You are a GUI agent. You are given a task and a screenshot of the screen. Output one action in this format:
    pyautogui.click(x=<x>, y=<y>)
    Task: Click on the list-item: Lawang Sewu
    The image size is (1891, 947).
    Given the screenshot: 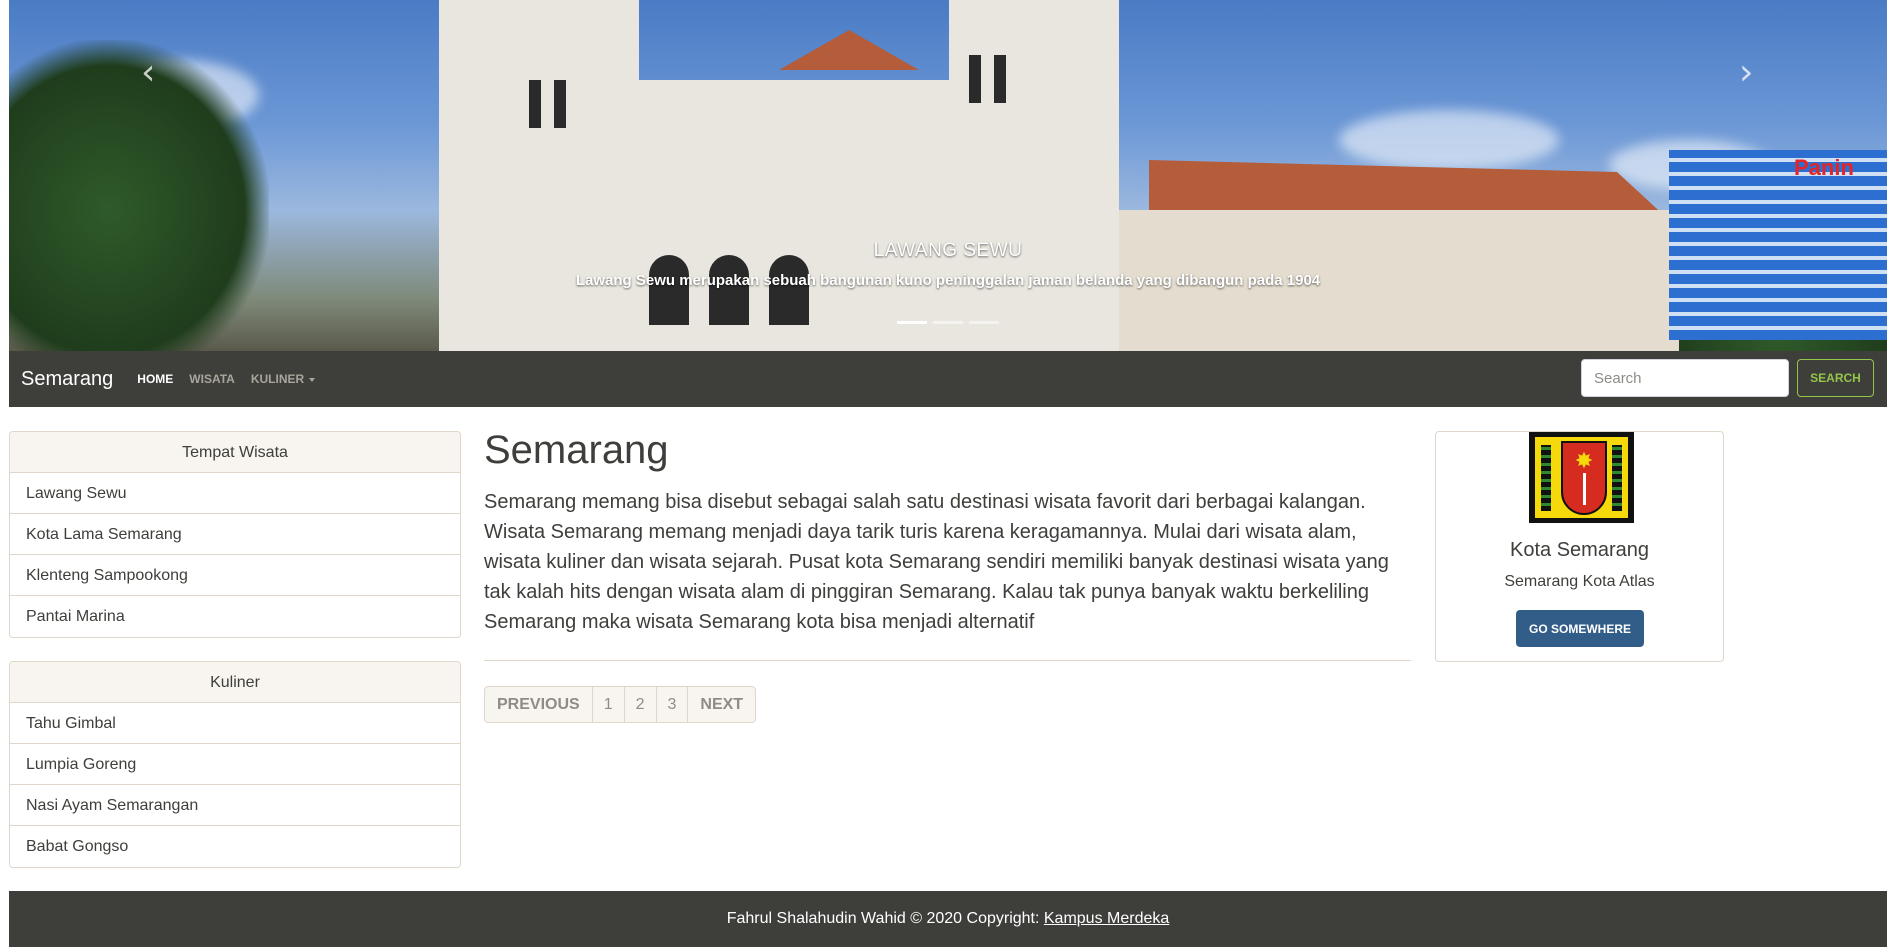 What is the action you would take?
    pyautogui.click(x=235, y=493)
    